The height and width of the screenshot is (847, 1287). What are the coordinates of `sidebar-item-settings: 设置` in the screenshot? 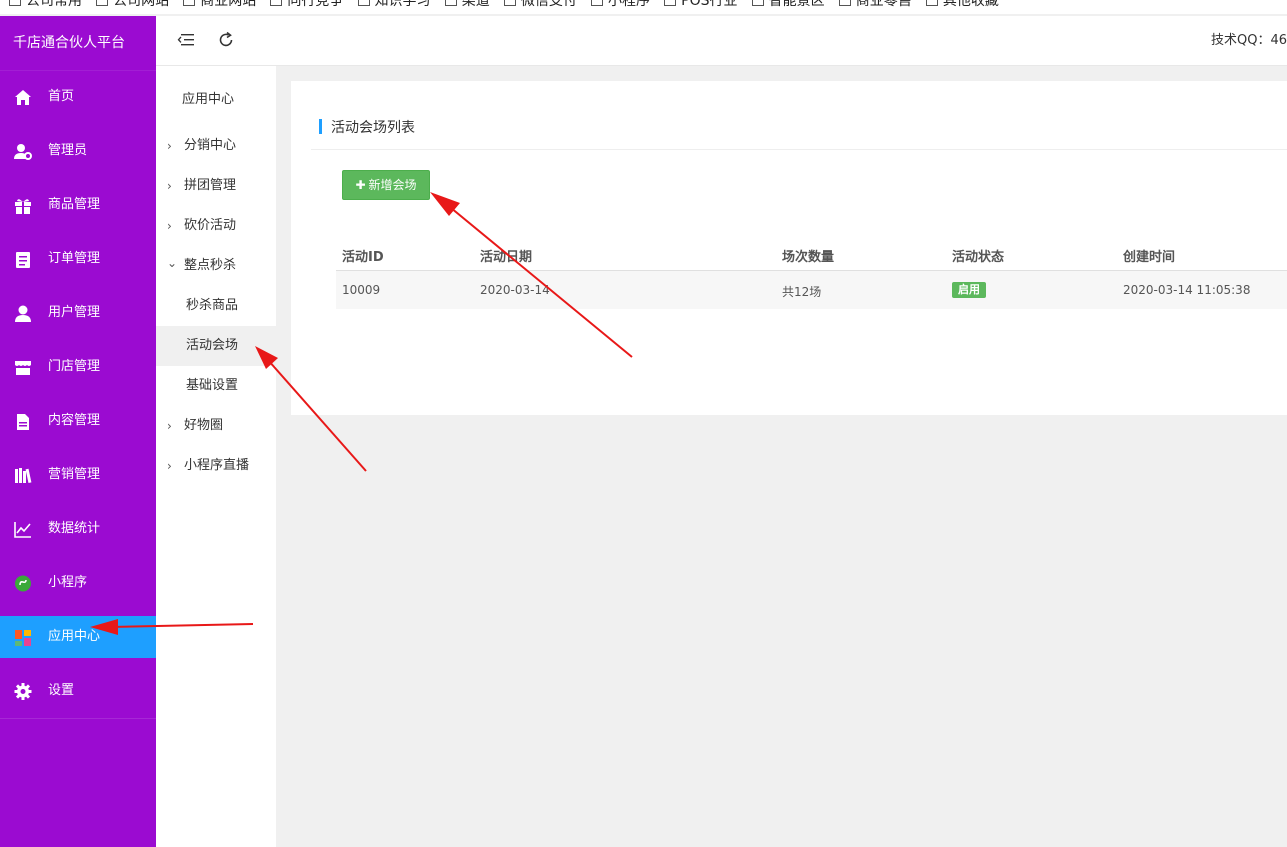 It's located at (78, 691).